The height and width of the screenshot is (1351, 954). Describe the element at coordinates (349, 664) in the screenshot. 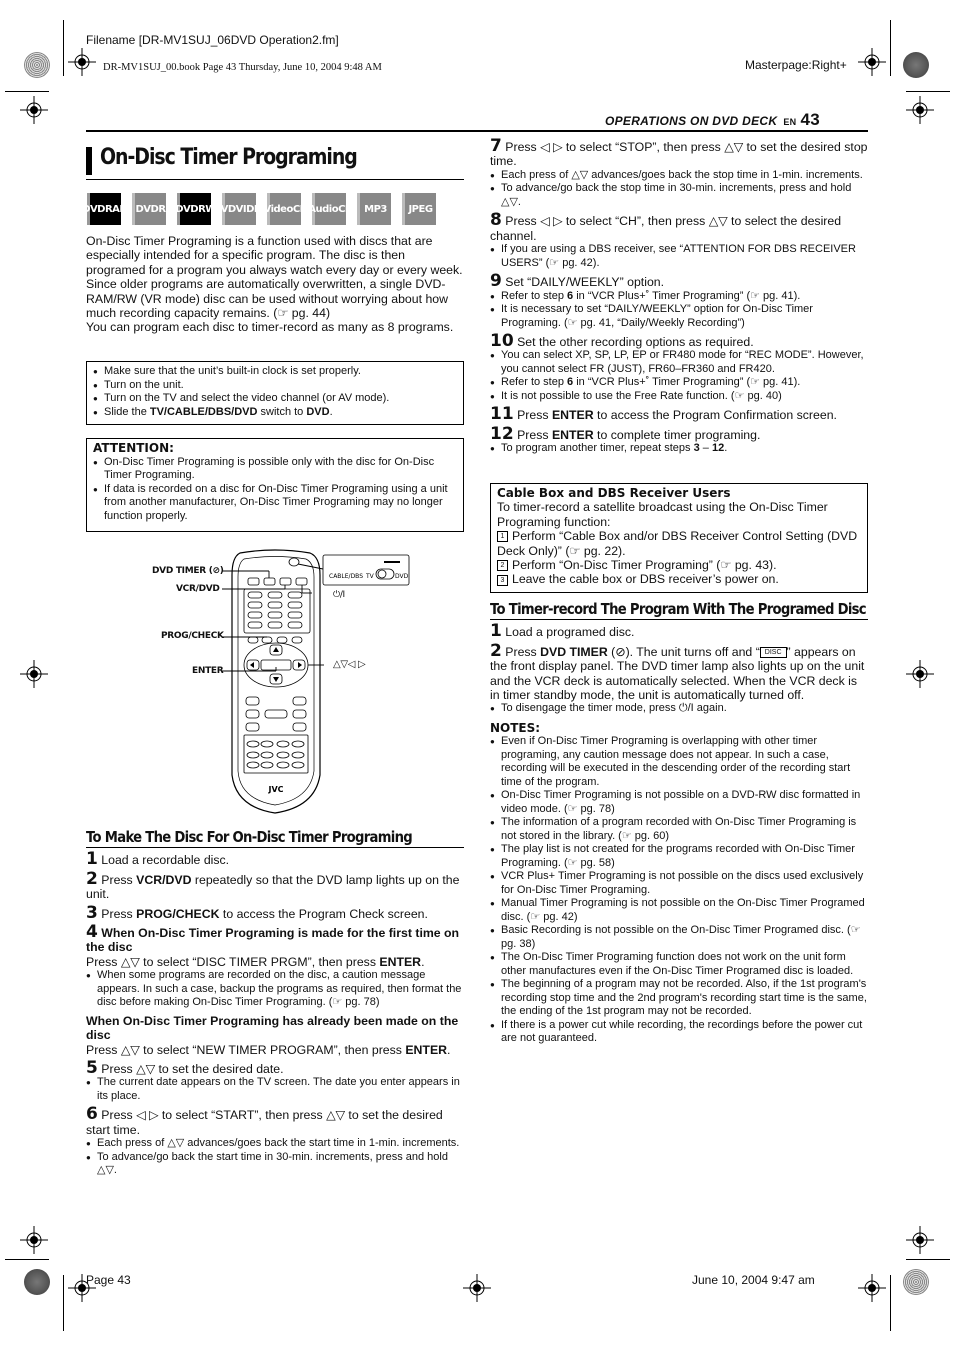

I see `callout-arrows: △▽◁ ▷` at that location.